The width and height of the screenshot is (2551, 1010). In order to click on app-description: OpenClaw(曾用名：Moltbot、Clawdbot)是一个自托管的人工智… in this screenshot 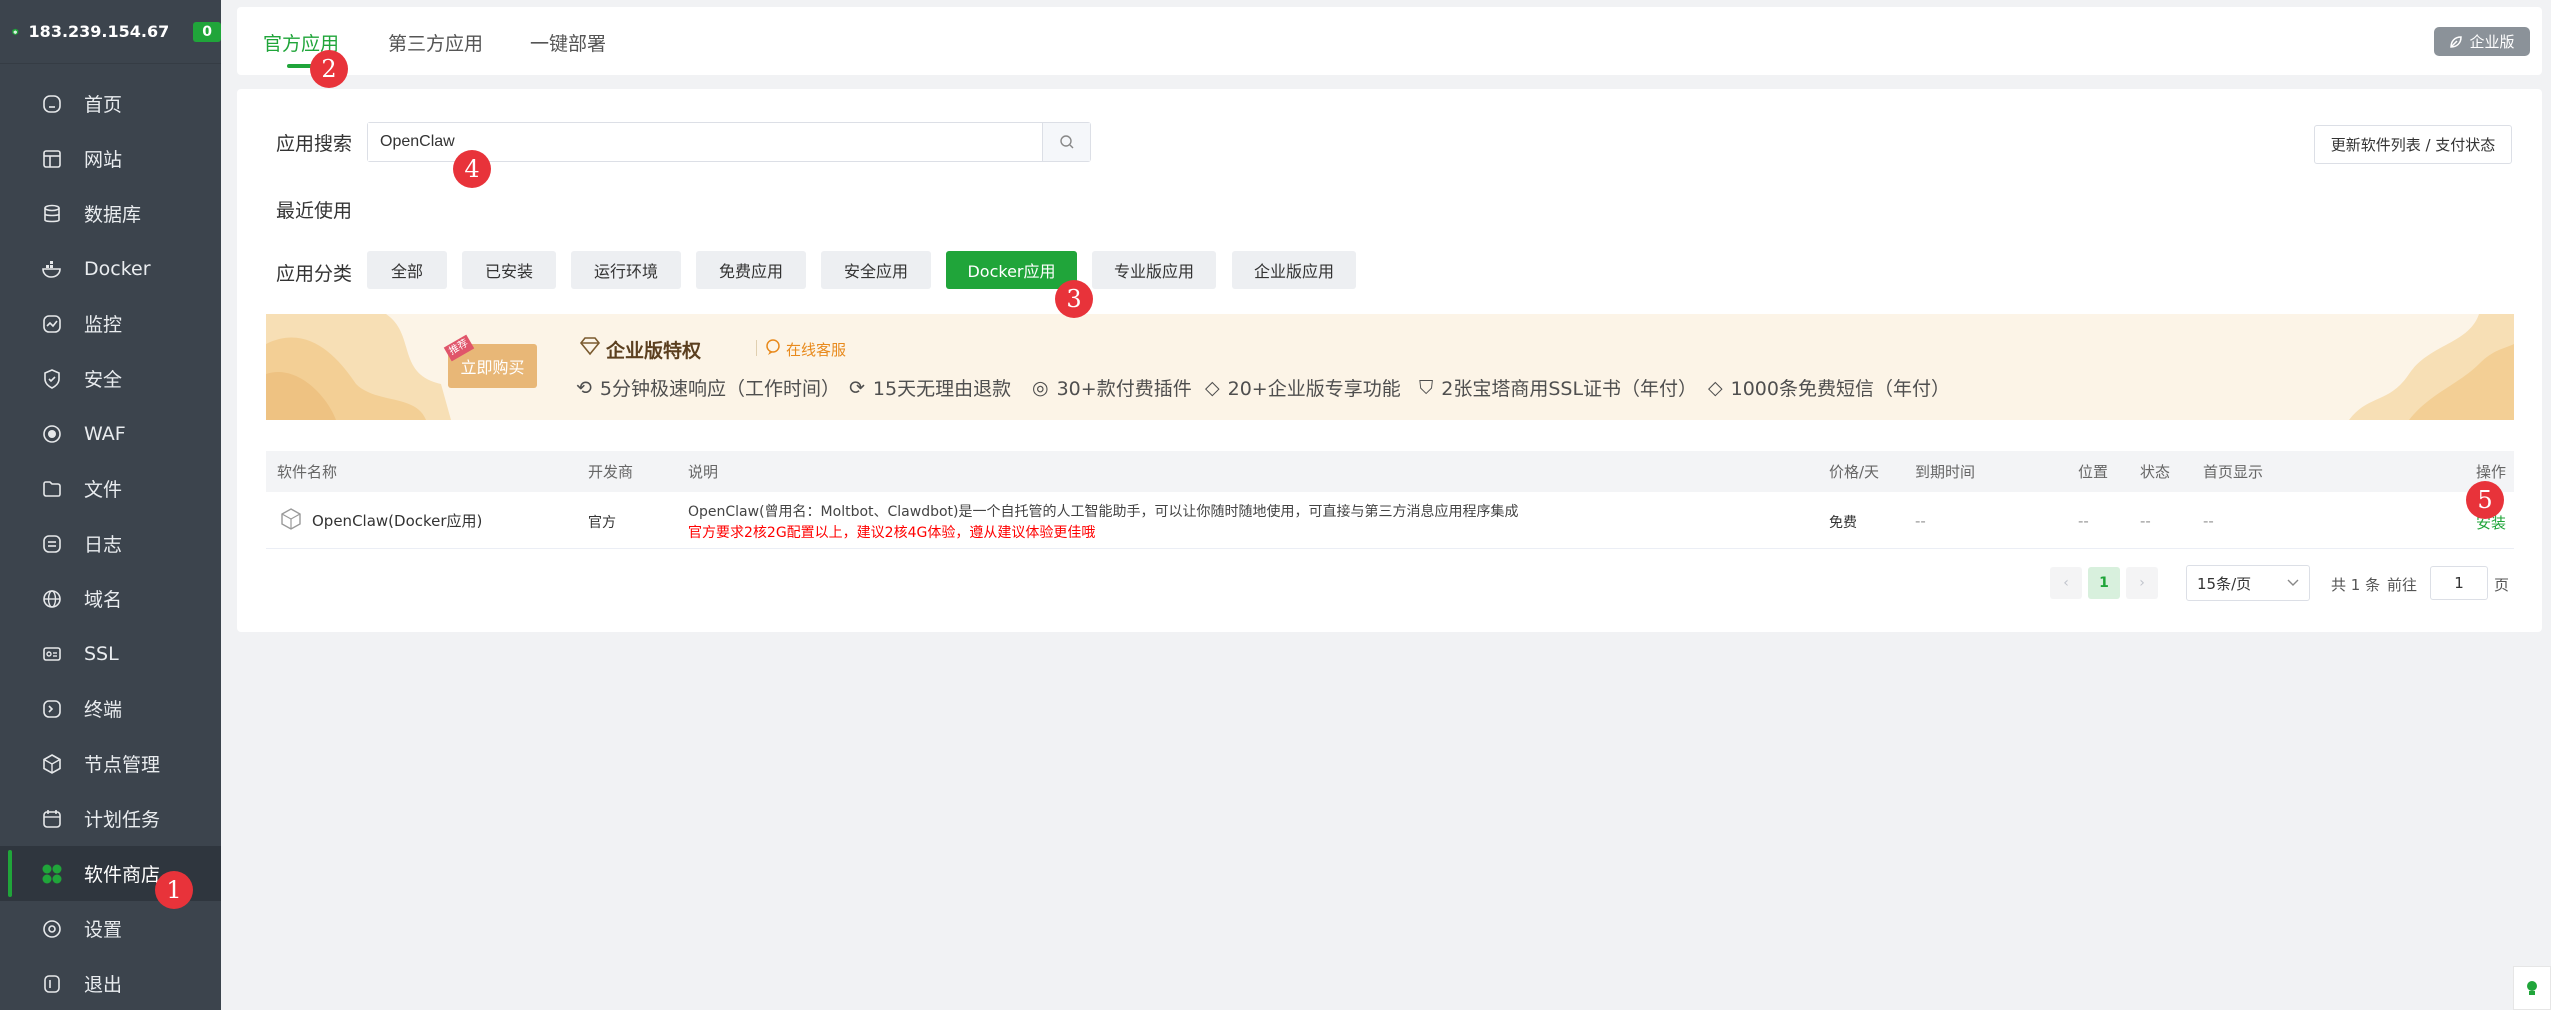, I will do `click(1103, 512)`.